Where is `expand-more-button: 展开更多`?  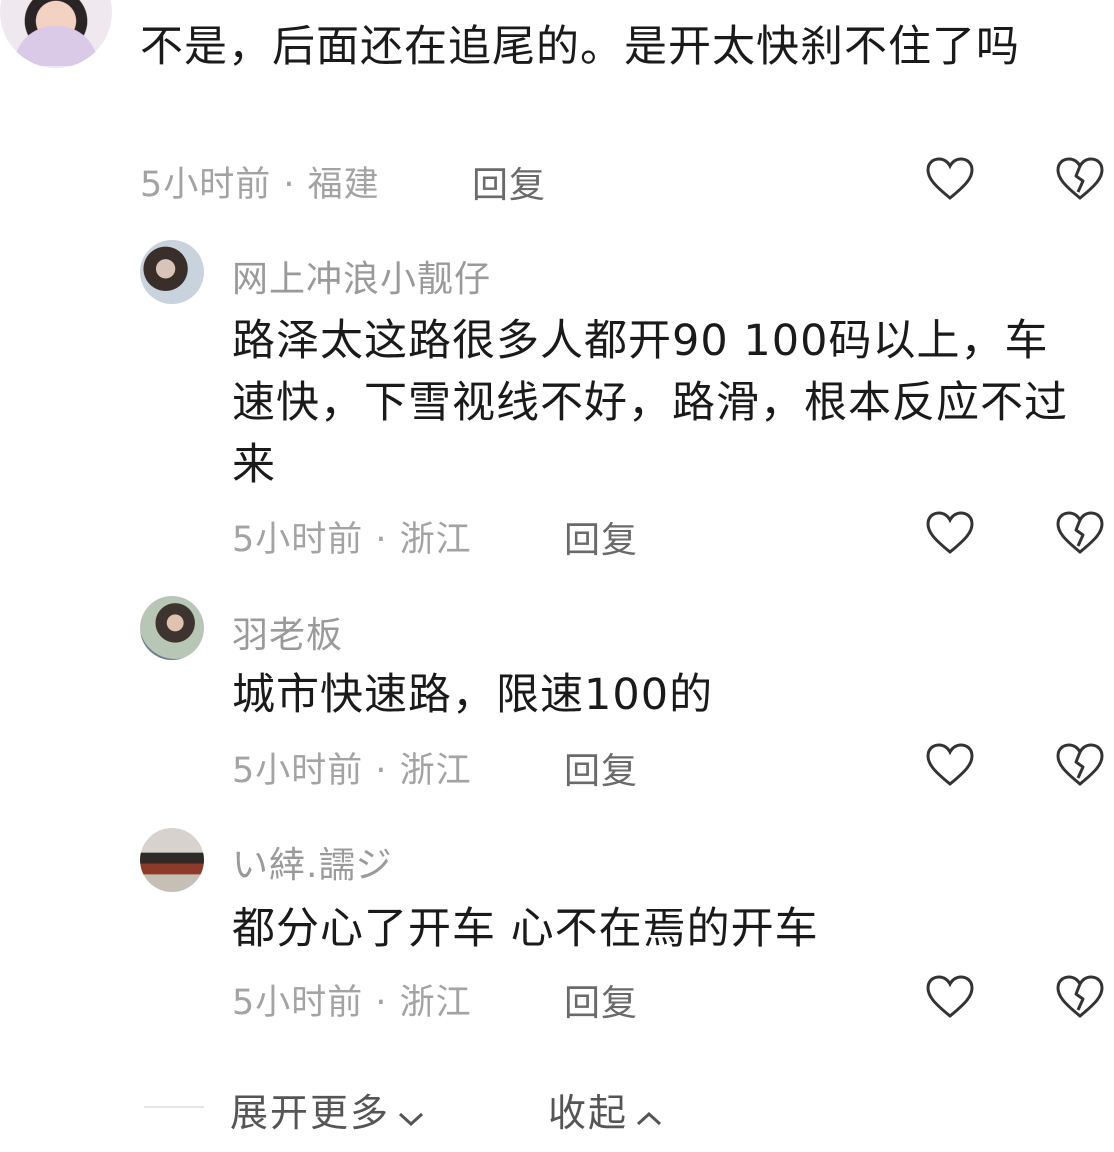
expand-more-button: 展开更多 is located at coordinates (328, 1110).